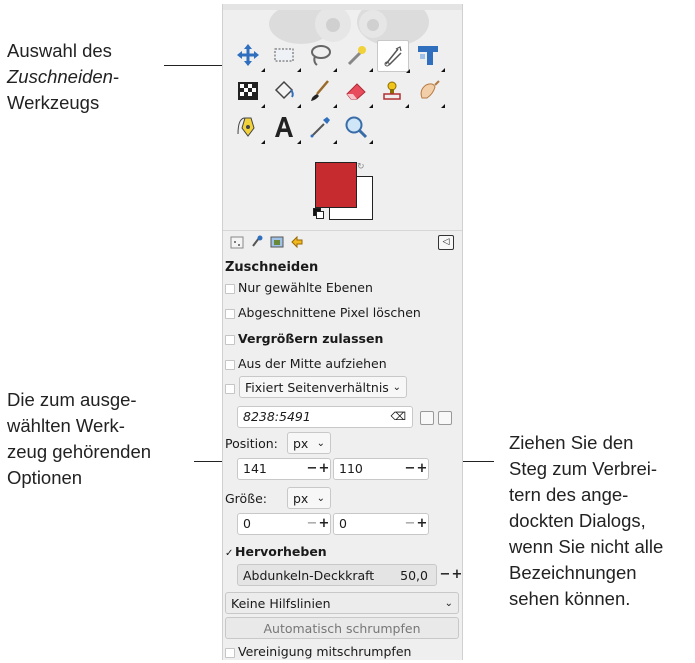  What do you see at coordinates (317, 387) in the screenshot?
I see `fixed-mode-label: Fixiert Seitenverhältnis` at bounding box center [317, 387].